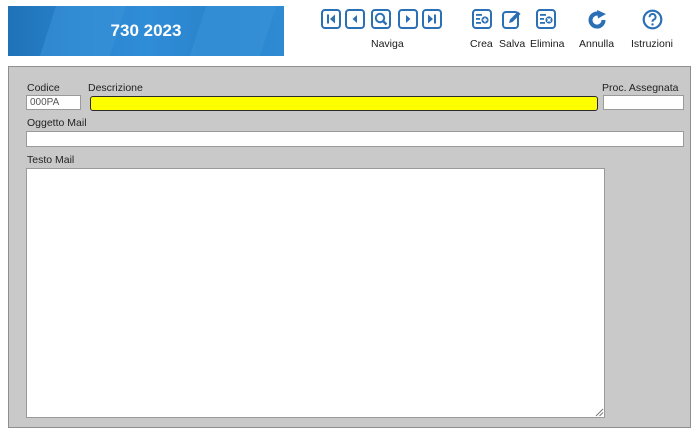  Describe the element at coordinates (652, 44) in the screenshot. I see `istruzioni-label: Istruzioni` at that location.